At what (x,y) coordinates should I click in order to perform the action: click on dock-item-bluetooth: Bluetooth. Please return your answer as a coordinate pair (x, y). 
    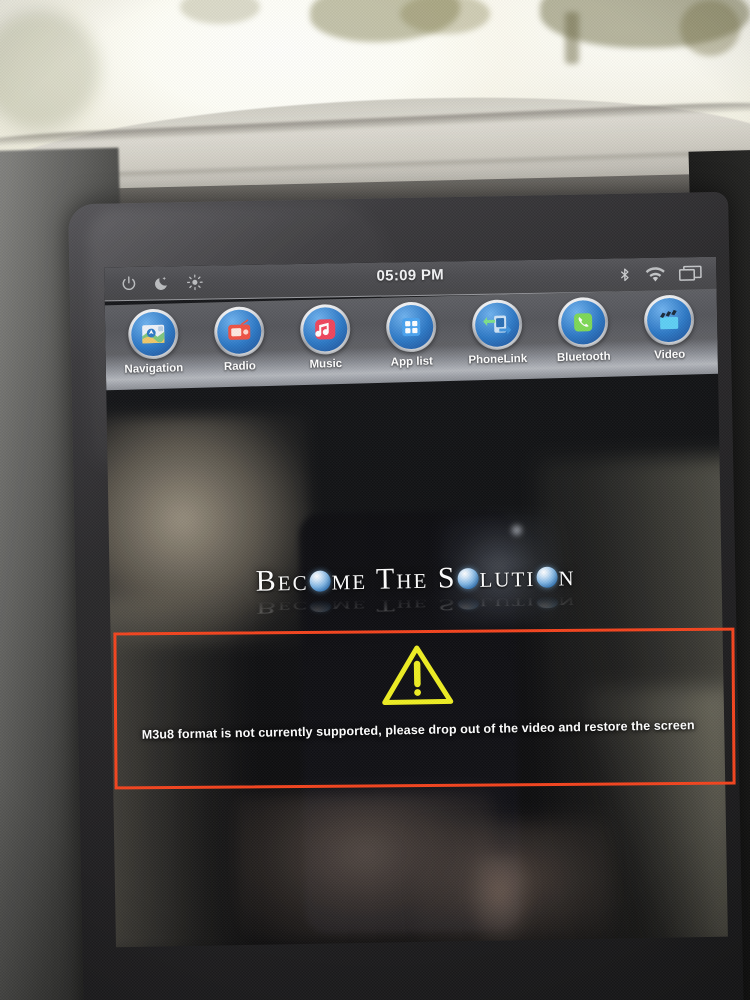
    Looking at the image, I should click on (583, 330).